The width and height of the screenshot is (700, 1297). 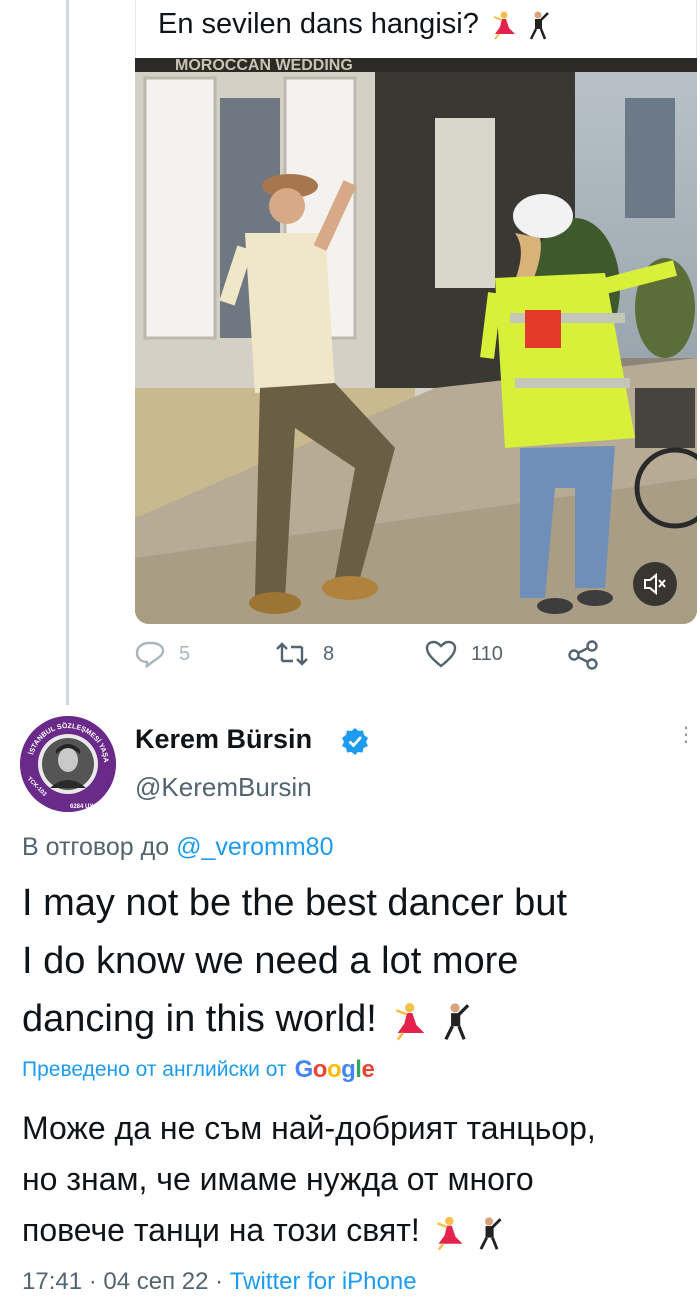 What do you see at coordinates (96, 847) in the screenshot?
I see `reply-prefix: В отговор до` at bounding box center [96, 847].